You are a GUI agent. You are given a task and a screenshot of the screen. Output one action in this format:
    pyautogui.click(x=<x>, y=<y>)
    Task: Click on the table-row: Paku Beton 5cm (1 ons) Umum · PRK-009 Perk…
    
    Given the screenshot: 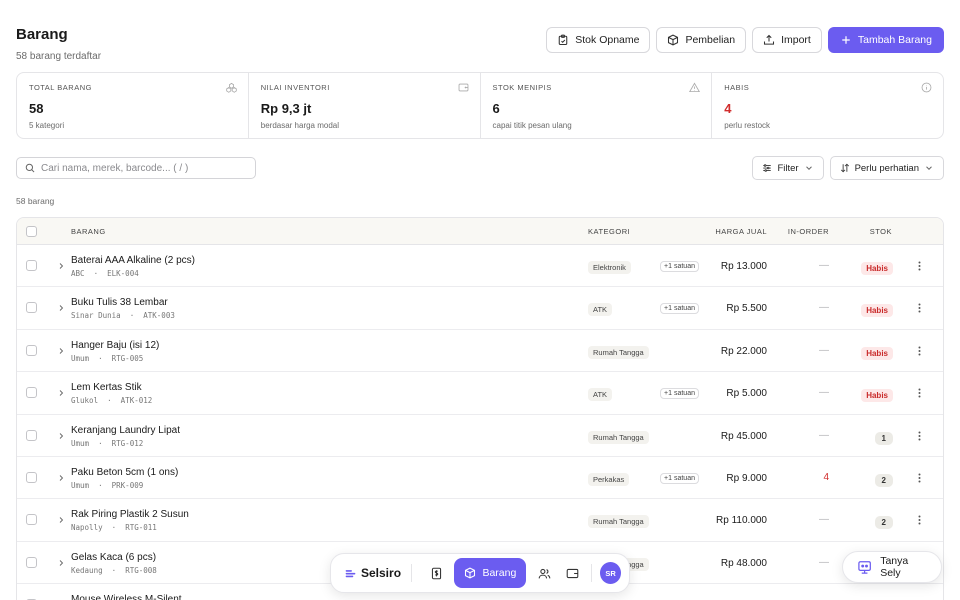 What is the action you would take?
    pyautogui.click(x=480, y=478)
    